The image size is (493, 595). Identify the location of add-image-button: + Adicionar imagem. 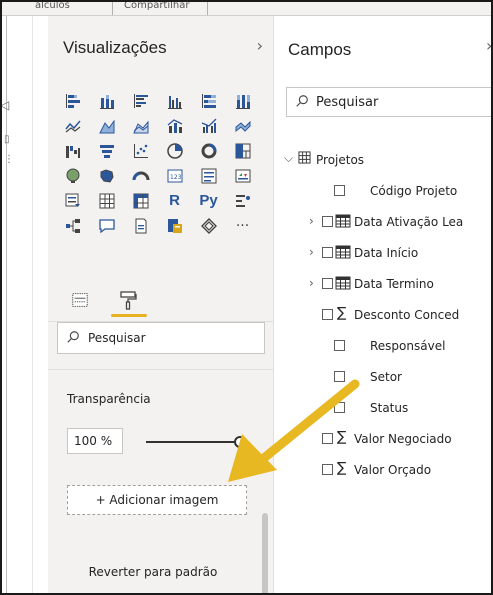
(157, 500).